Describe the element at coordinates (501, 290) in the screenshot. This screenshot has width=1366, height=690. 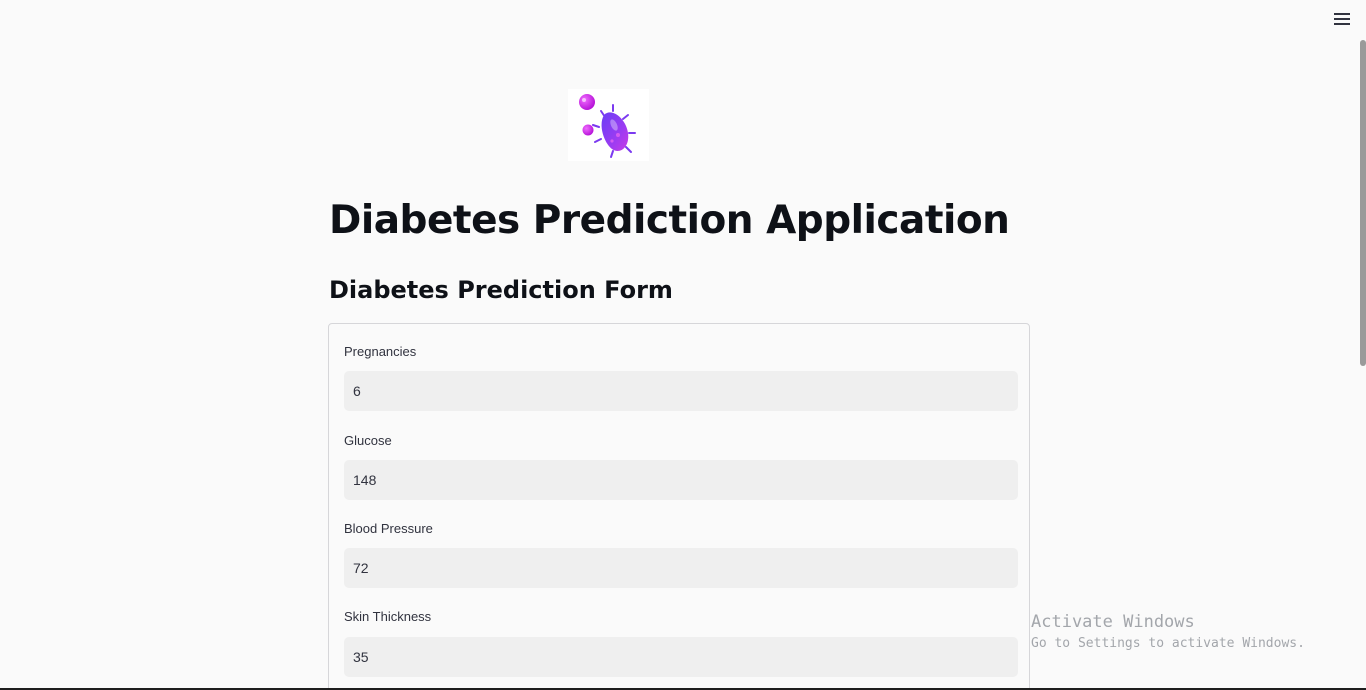
I see `form-heading: Diabetes Prediction Form` at that location.